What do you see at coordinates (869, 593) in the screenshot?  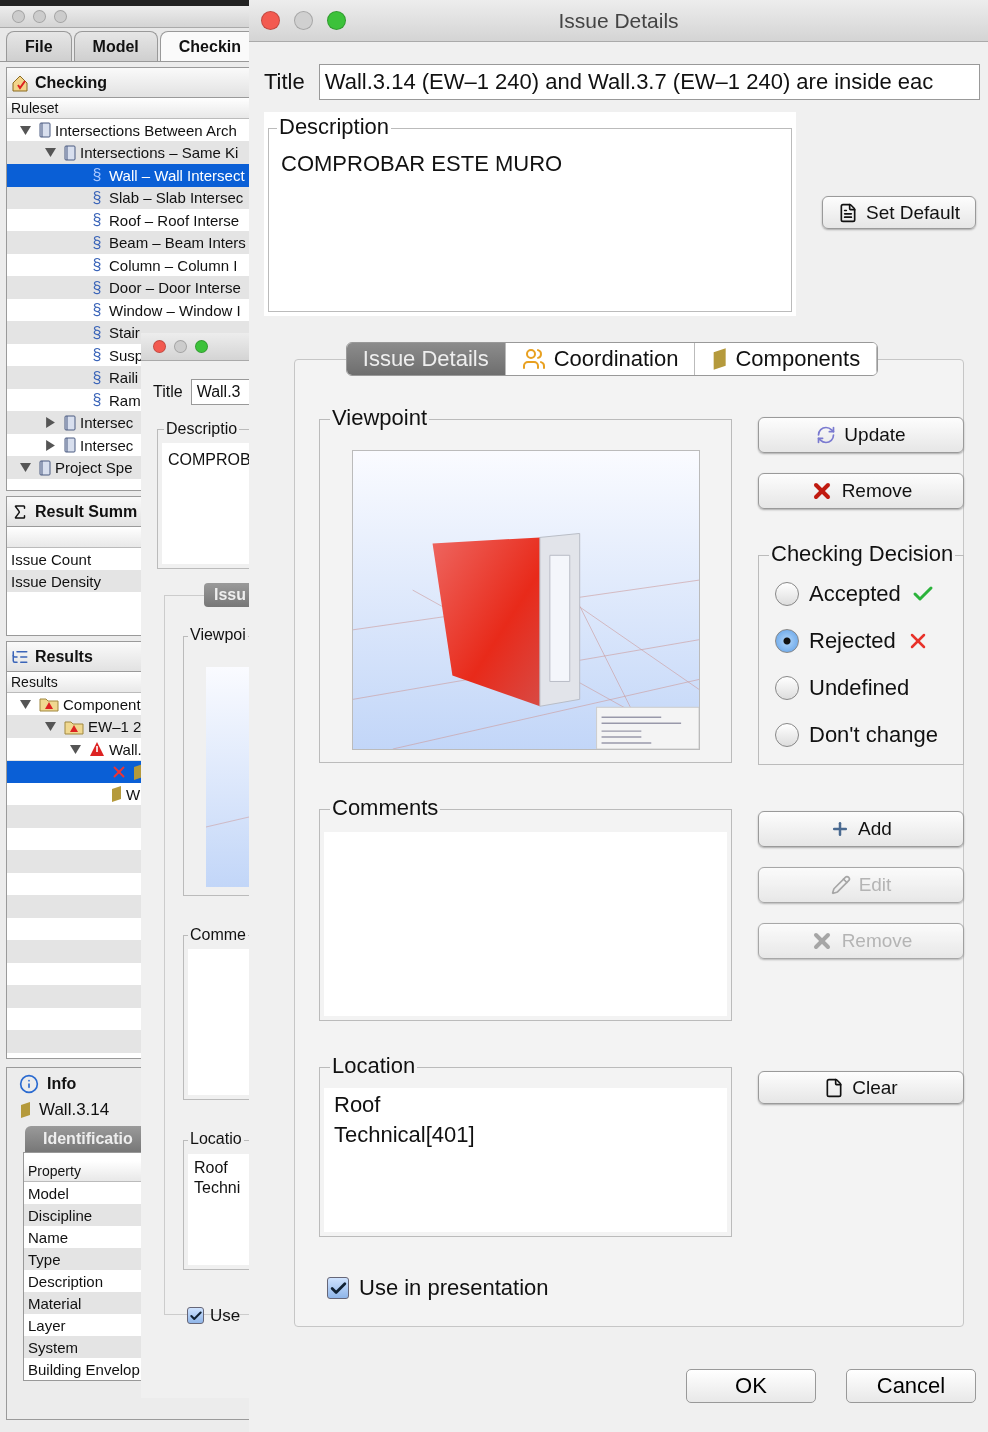 I see `radio-option: Accepted` at bounding box center [869, 593].